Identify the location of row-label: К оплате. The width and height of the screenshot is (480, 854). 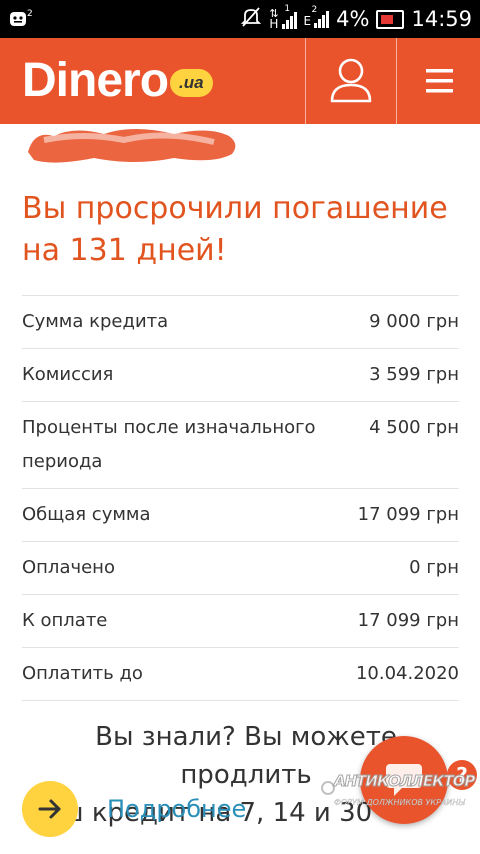
(65, 620).